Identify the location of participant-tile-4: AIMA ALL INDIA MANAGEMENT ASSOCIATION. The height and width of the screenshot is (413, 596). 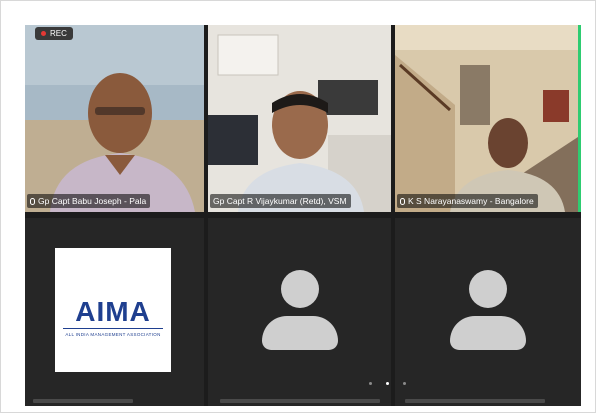
(114, 312).